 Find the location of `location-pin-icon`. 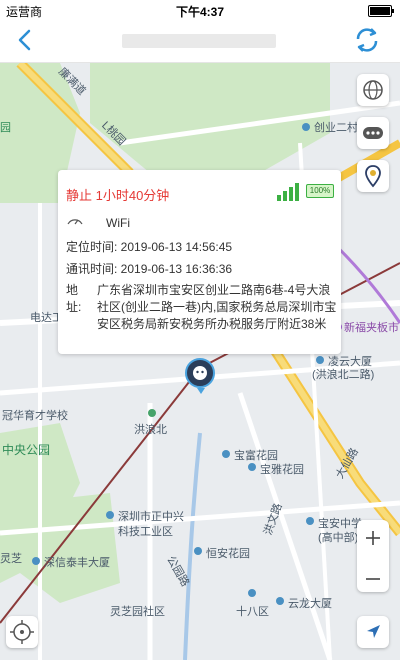

location-pin-icon is located at coordinates (373, 176).